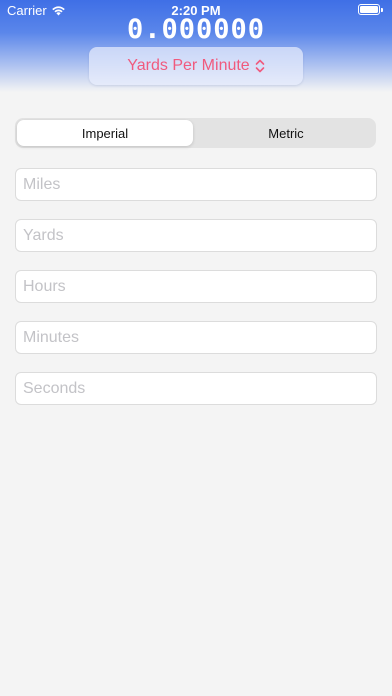  Describe the element at coordinates (196, 286) in the screenshot. I see `hours-input` at that location.